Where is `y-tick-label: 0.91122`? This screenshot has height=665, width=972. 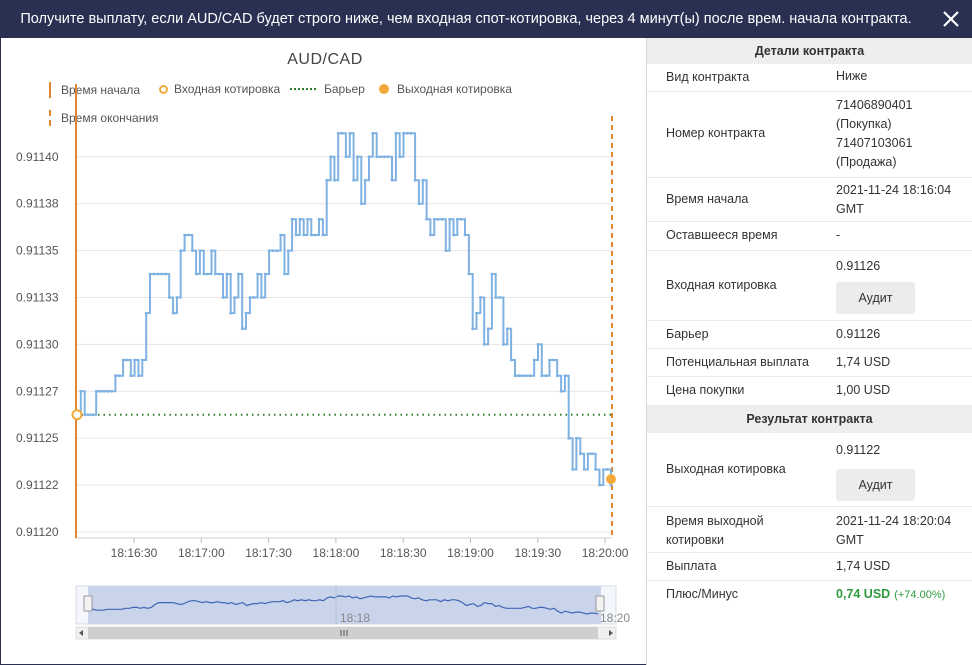
y-tick-label: 0.91122 is located at coordinates (37, 485).